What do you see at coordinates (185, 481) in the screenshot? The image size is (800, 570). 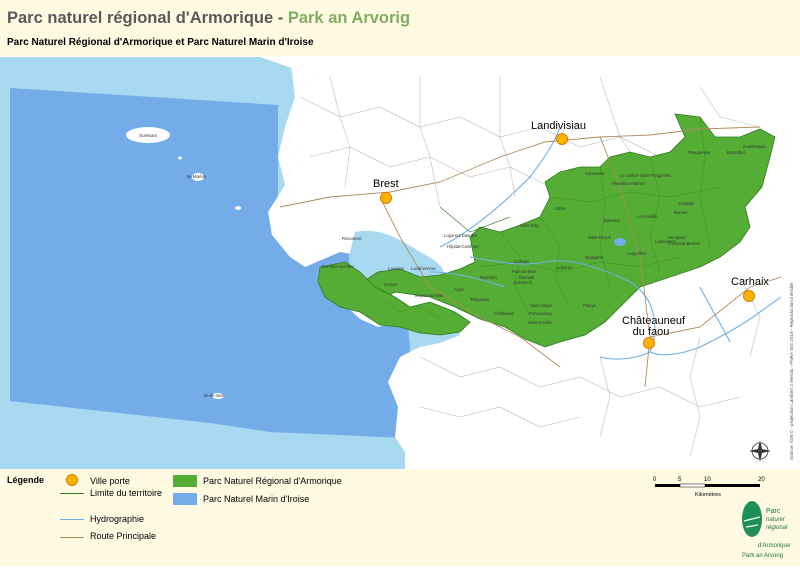 I see `legend-regional-park-swatch` at bounding box center [185, 481].